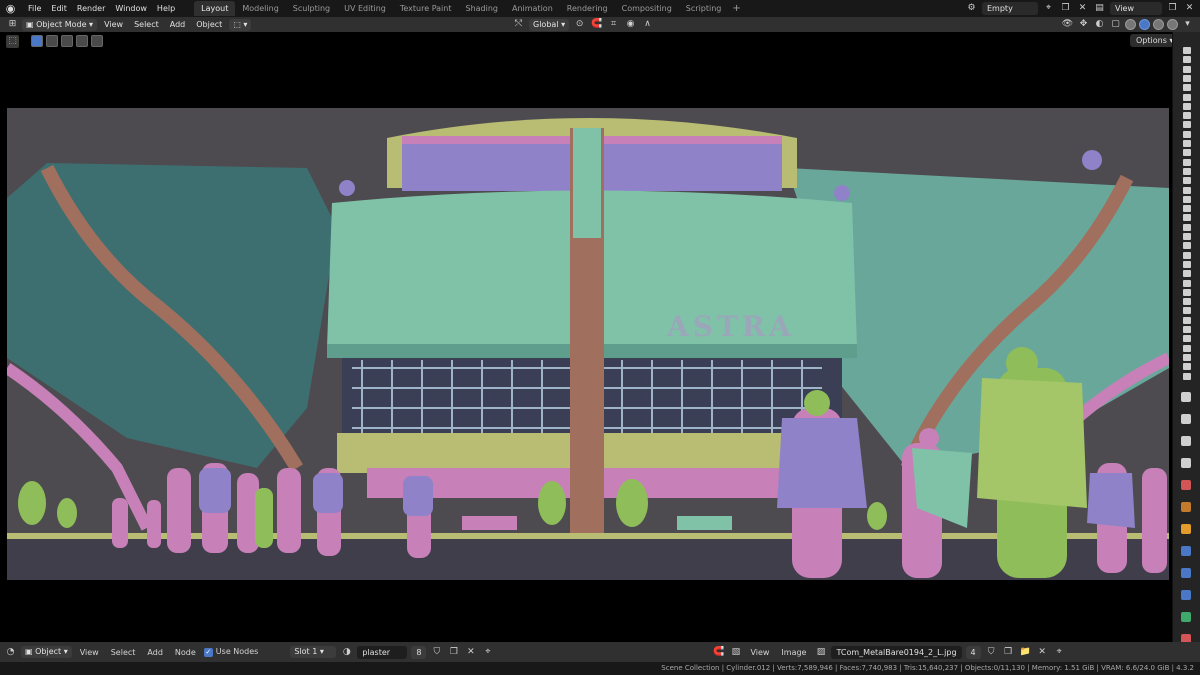  I want to click on node-menu-view: View, so click(89, 652).